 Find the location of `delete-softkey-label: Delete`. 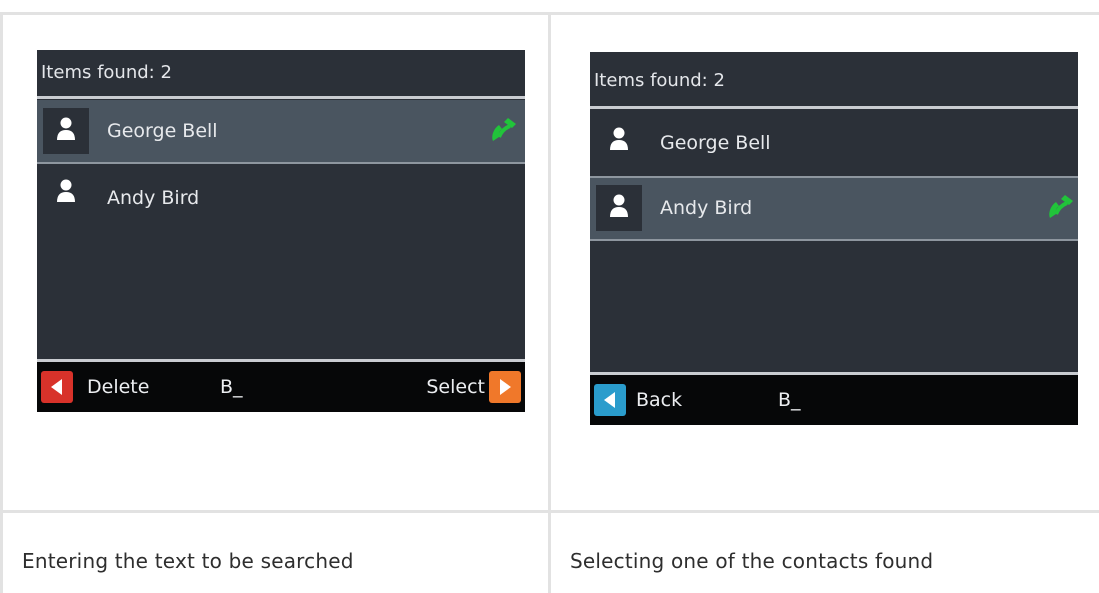

delete-softkey-label: Delete is located at coordinates (118, 387).